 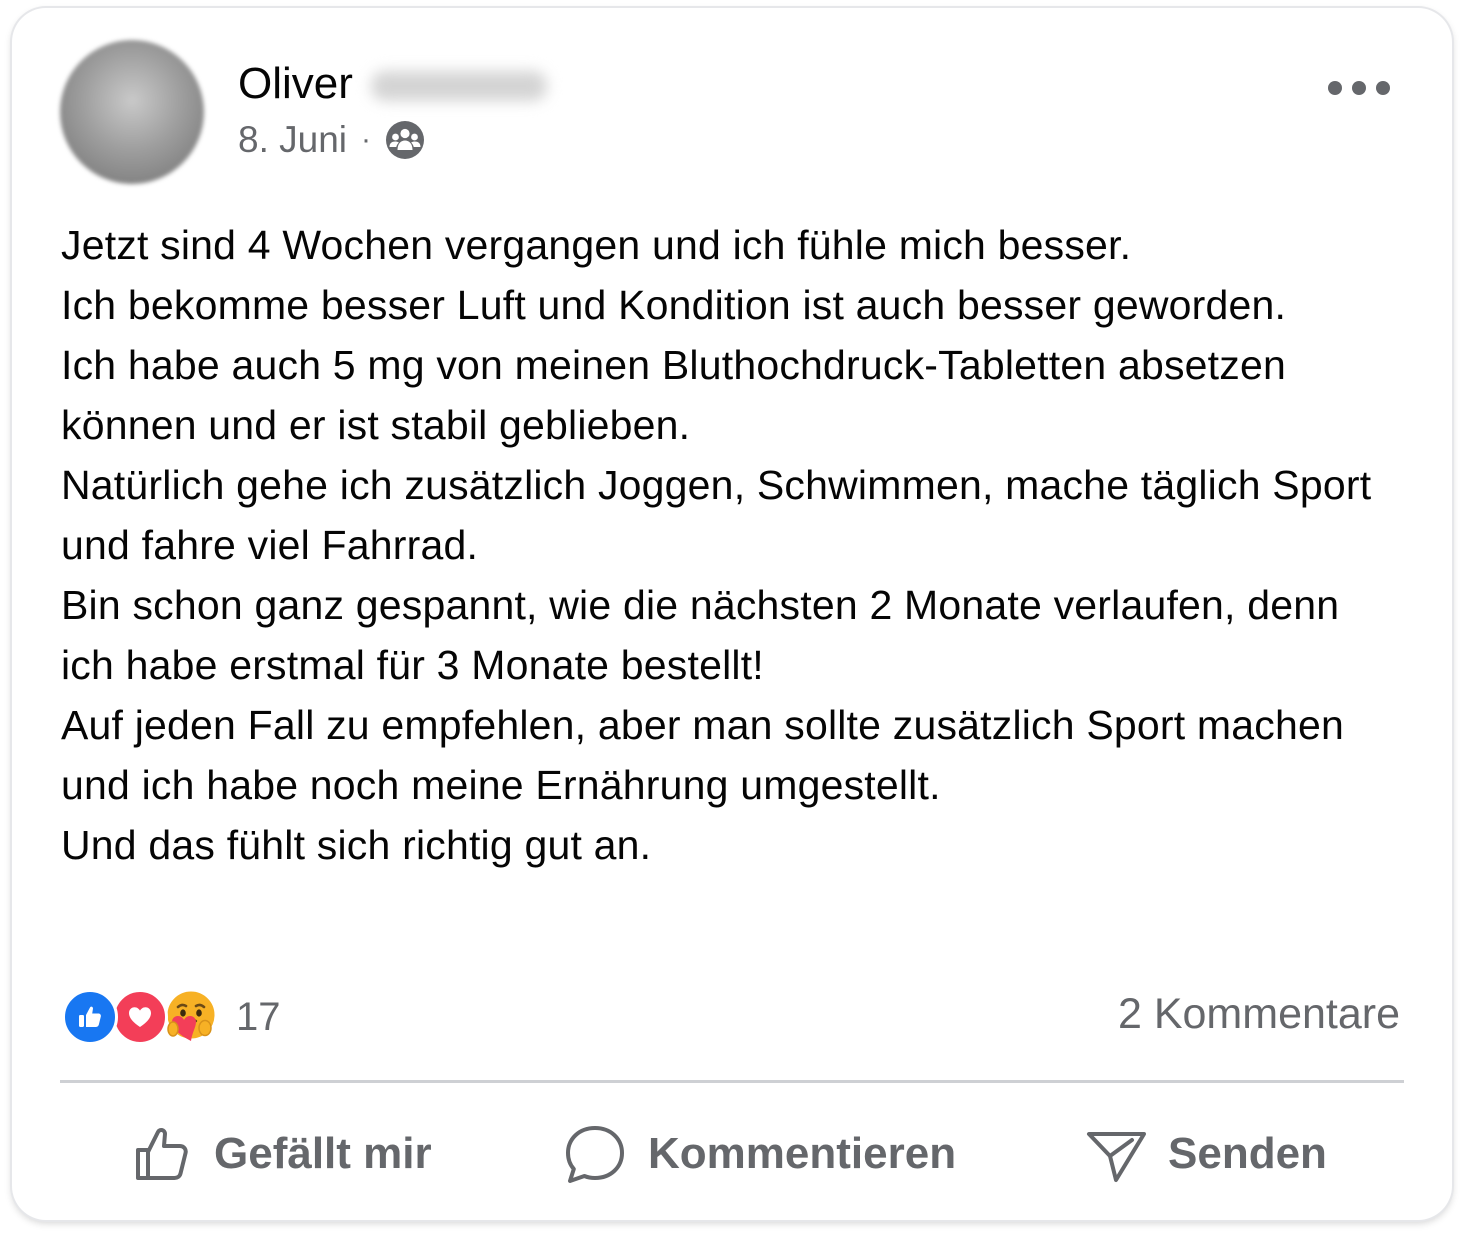 What do you see at coordinates (405, 140) in the screenshot?
I see `group-audience-icon` at bounding box center [405, 140].